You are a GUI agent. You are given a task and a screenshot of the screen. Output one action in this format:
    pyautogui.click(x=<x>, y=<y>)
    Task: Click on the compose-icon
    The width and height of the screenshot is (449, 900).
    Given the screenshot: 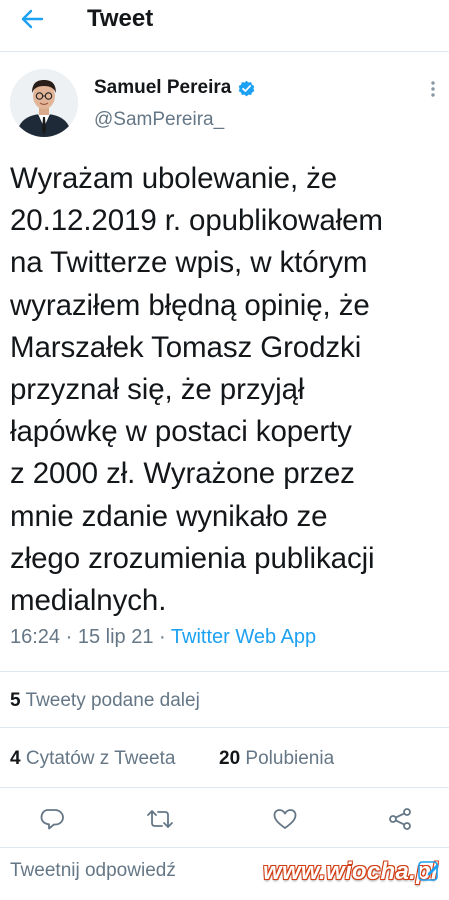 What is the action you would take?
    pyautogui.click(x=428, y=871)
    